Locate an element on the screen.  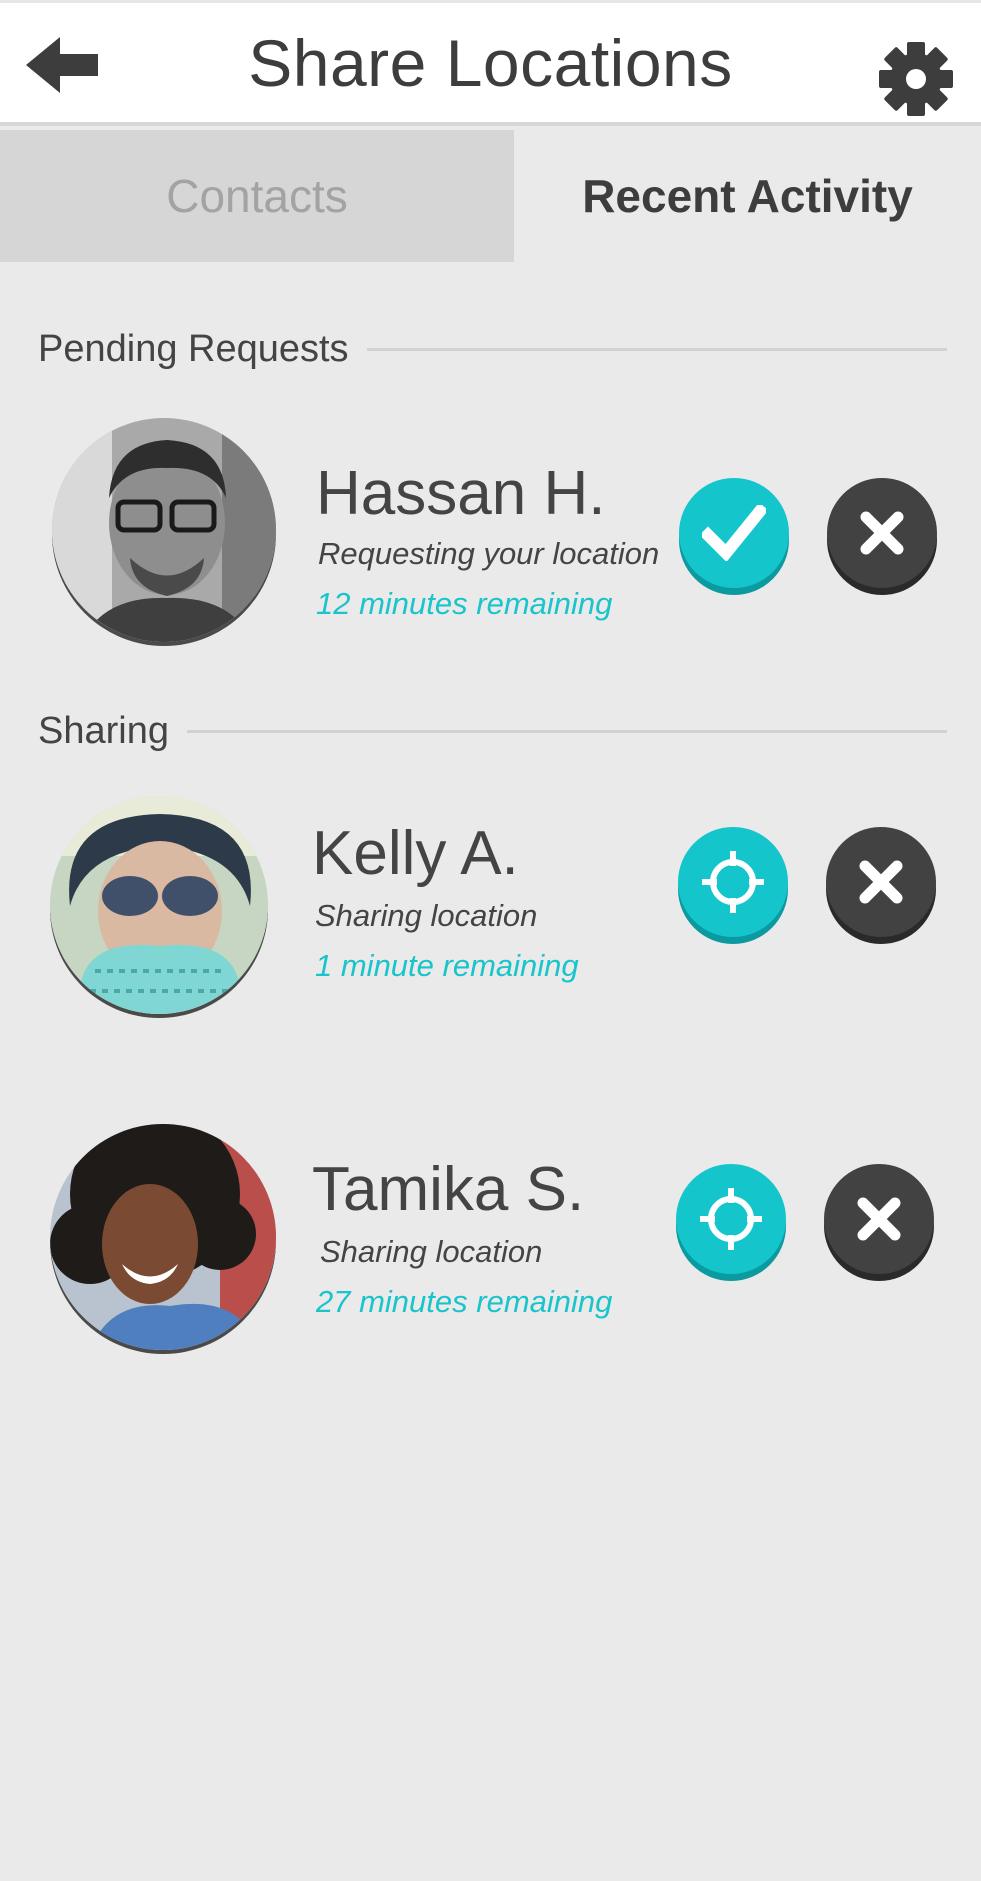
decline-button is located at coordinates (882, 533).